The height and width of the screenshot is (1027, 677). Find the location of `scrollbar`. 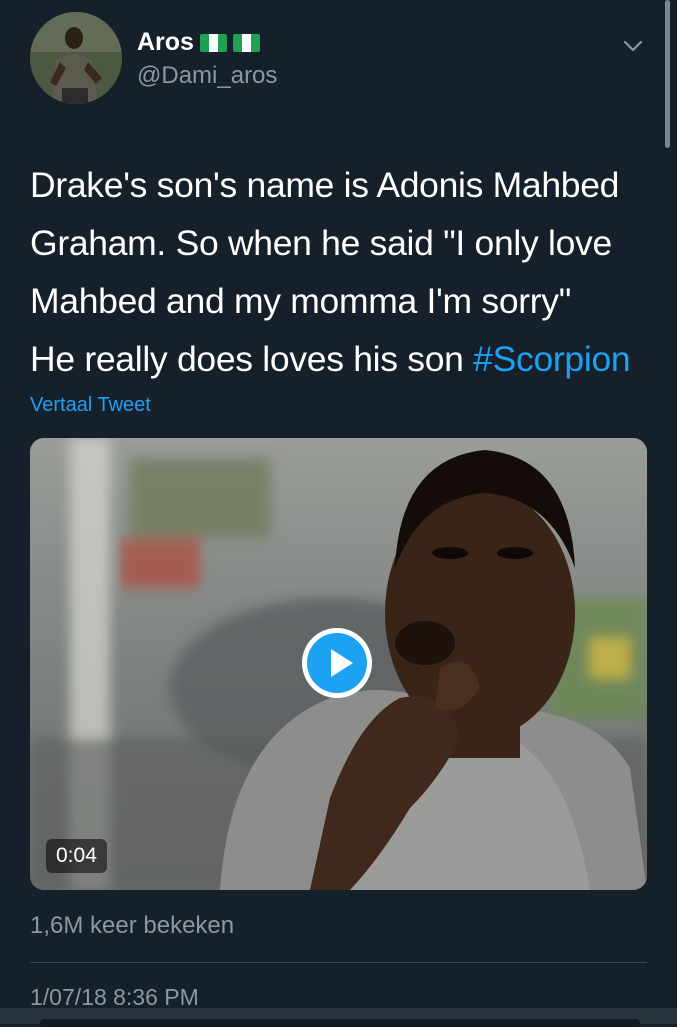

scrollbar is located at coordinates (667, 74).